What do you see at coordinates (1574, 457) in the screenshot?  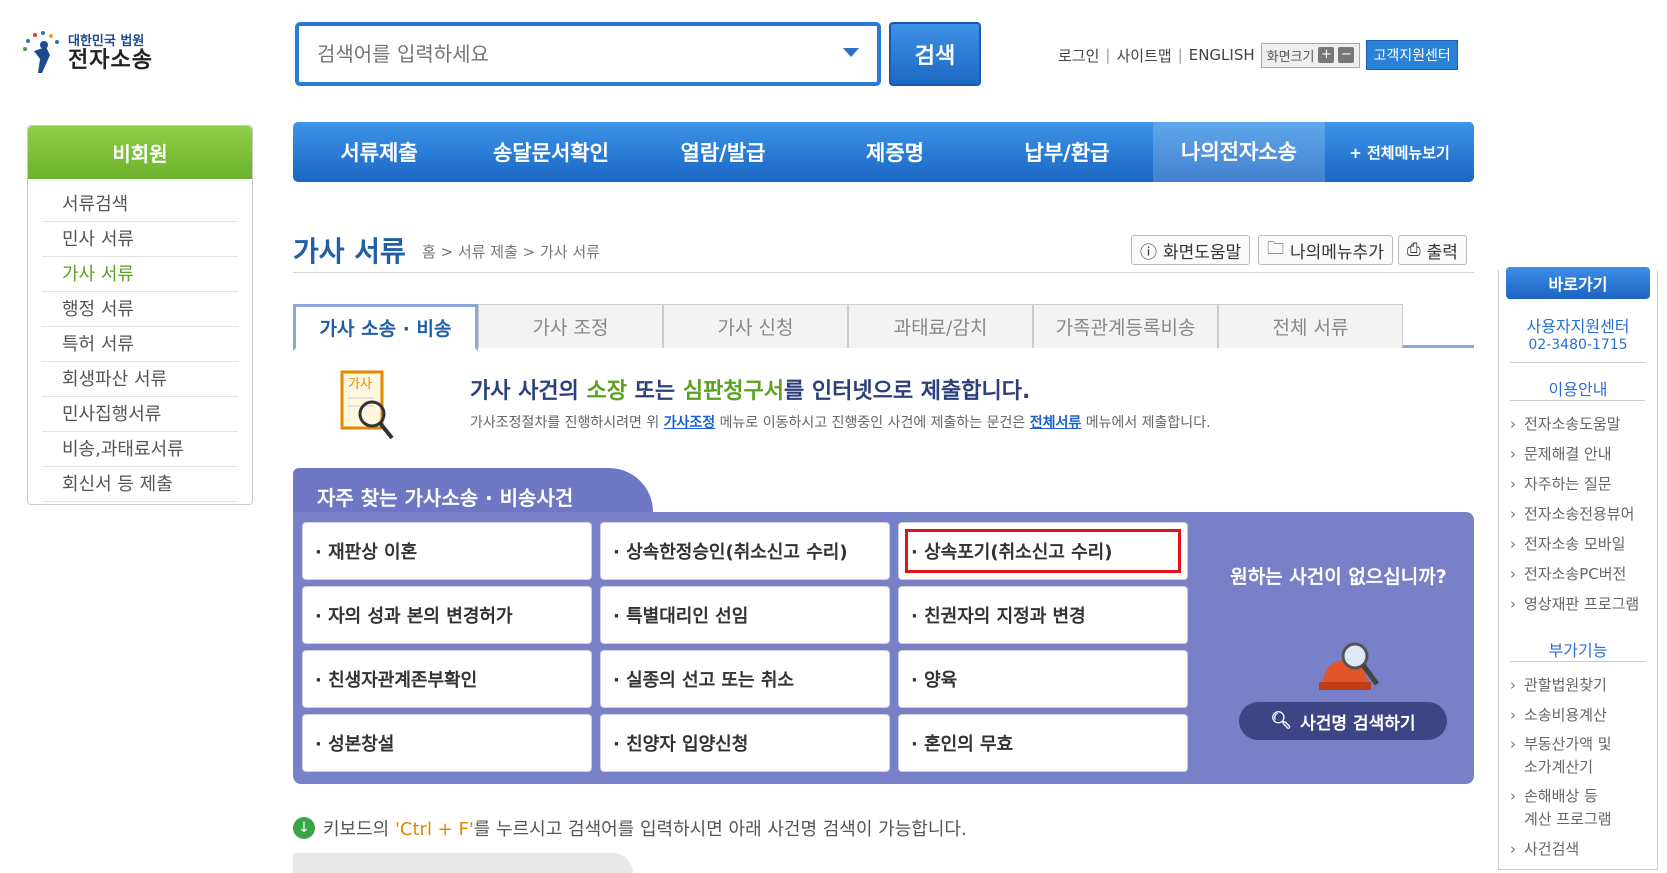 I see `guide-troubleshoot: 문제해결 안내` at bounding box center [1574, 457].